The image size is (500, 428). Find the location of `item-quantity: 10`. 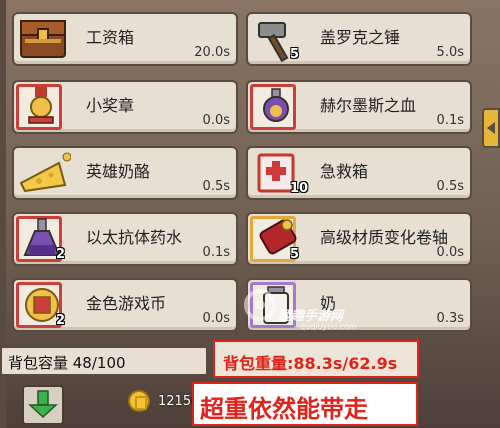

item-quantity: 10 is located at coordinates (299, 188).